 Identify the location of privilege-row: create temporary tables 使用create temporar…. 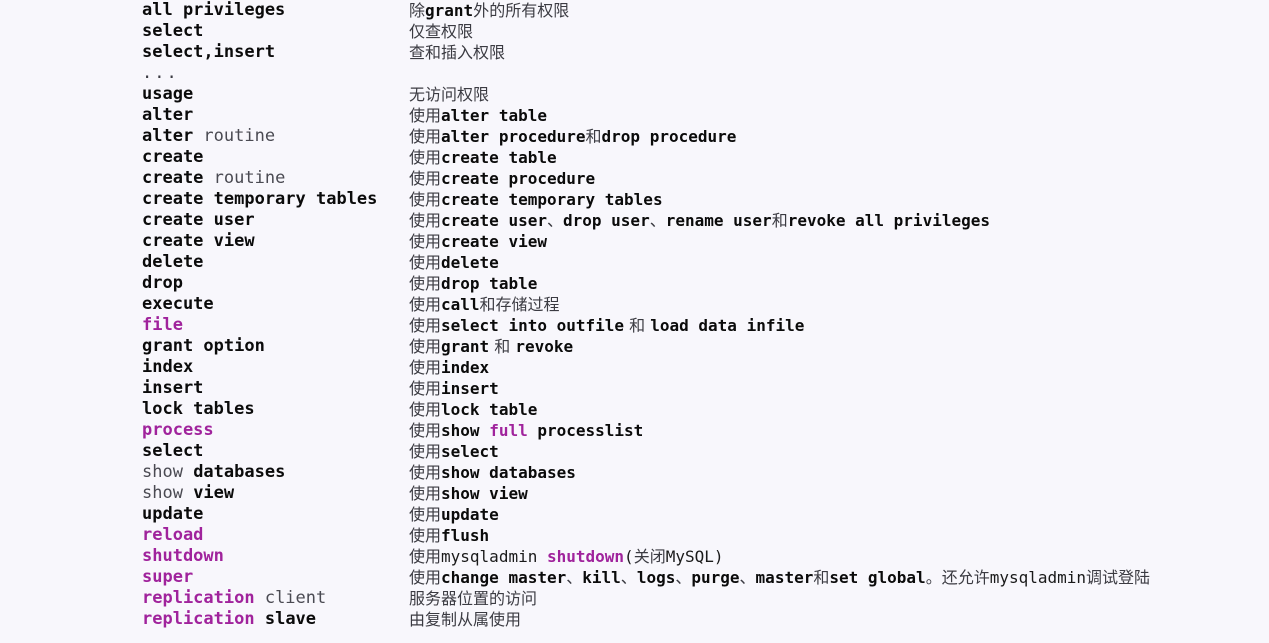
(634, 199).